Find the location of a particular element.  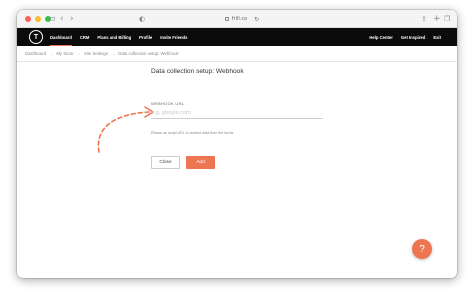

address-bar: frill.co ↻ is located at coordinates (242, 19).